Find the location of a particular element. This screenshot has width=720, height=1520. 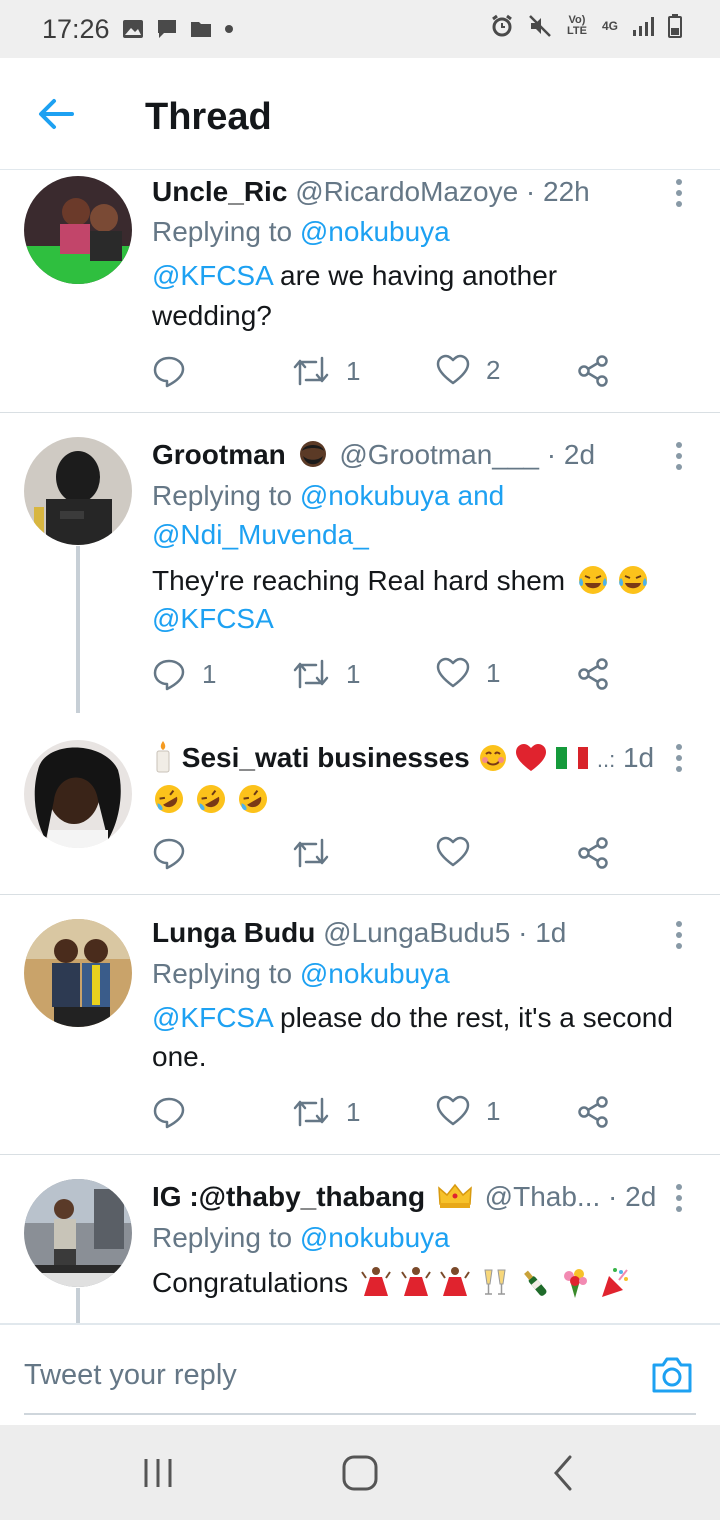

author-name: Uncle_Ric is located at coordinates (219, 191).